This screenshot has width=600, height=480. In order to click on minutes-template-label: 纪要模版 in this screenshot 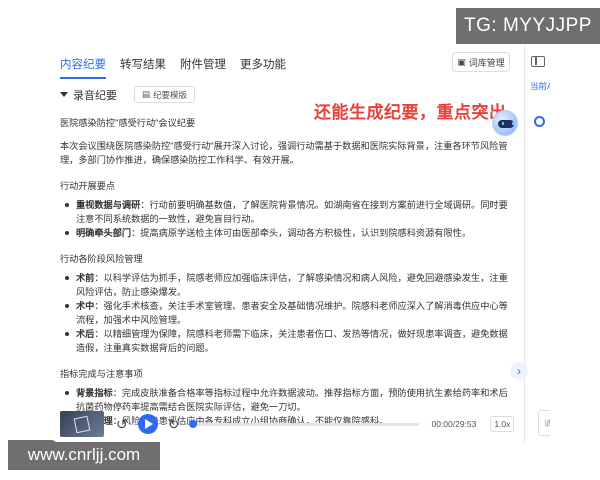, I will do `click(170, 94)`.